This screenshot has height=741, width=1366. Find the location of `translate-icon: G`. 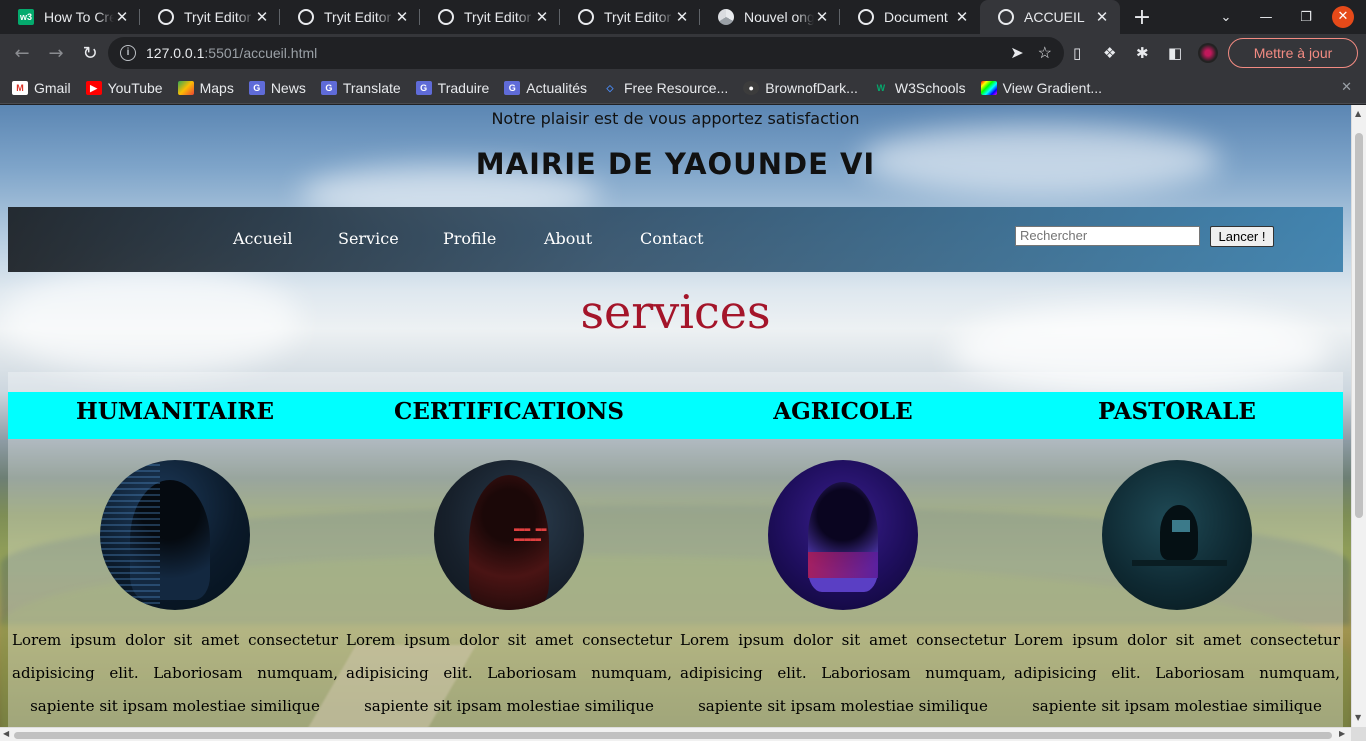

translate-icon: G is located at coordinates (328, 87).